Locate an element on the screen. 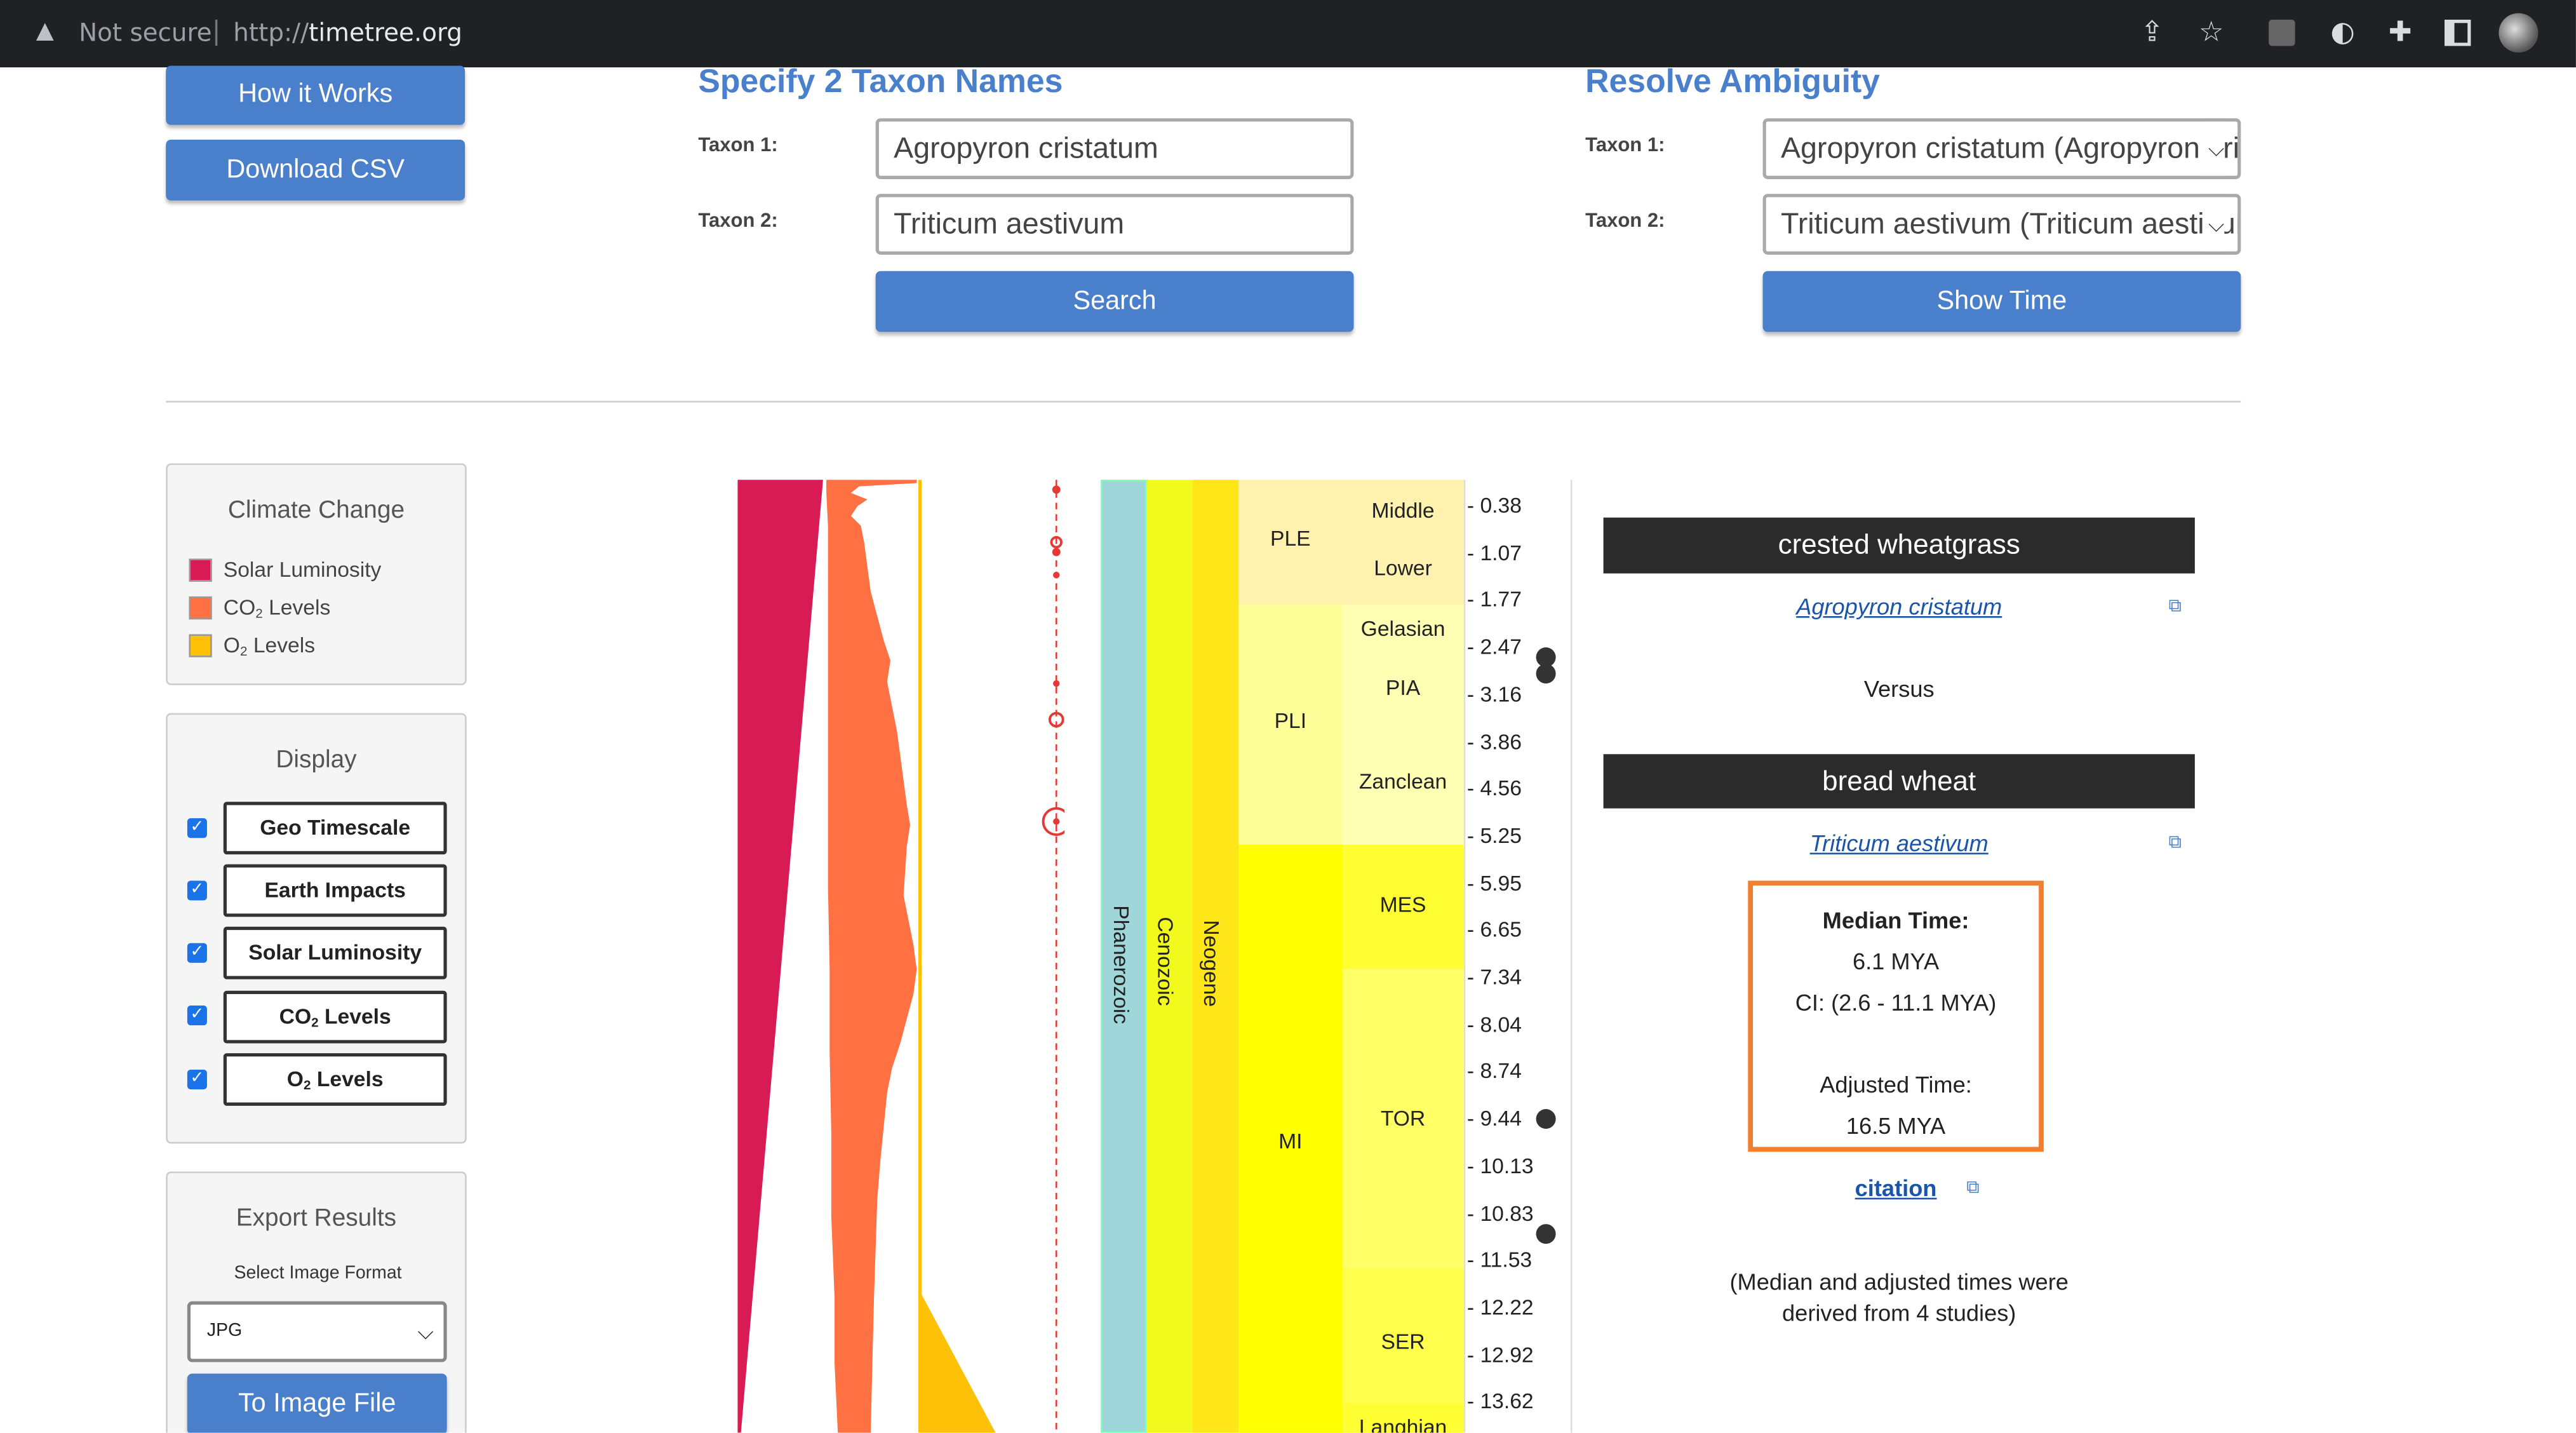 The image size is (2576, 1433). resolve-taxon1-label: Taxon 1: is located at coordinates (1625, 144).